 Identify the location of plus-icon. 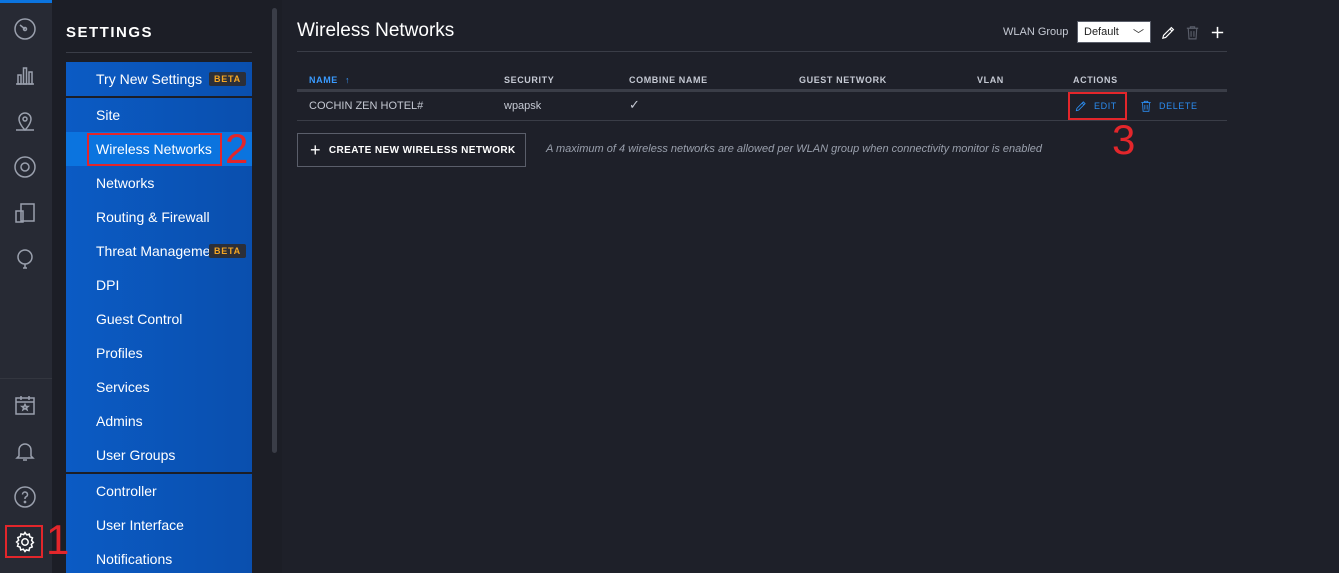
(1217, 32).